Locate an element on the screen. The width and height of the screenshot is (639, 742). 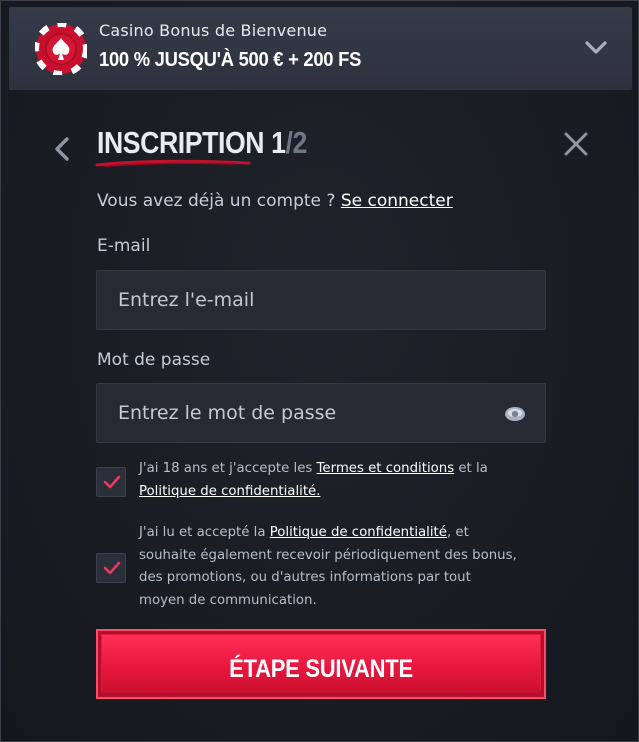
marketing-checkbox is located at coordinates (111, 568).